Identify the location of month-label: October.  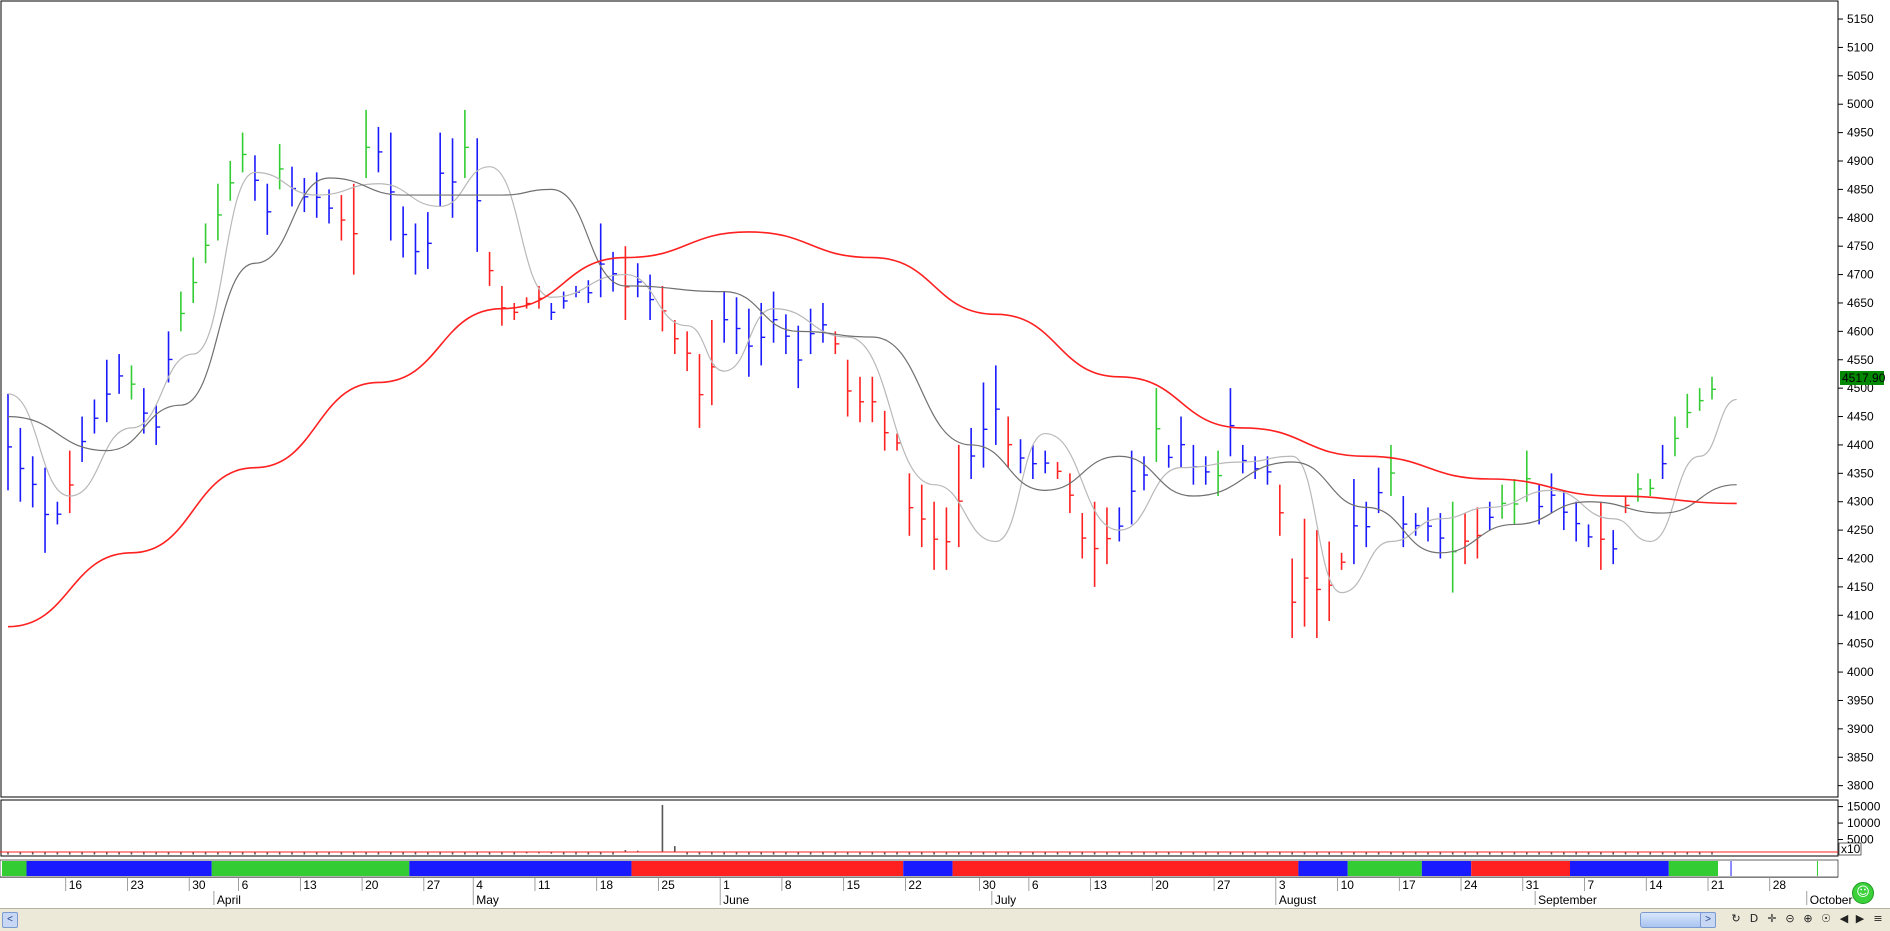
(1831, 900).